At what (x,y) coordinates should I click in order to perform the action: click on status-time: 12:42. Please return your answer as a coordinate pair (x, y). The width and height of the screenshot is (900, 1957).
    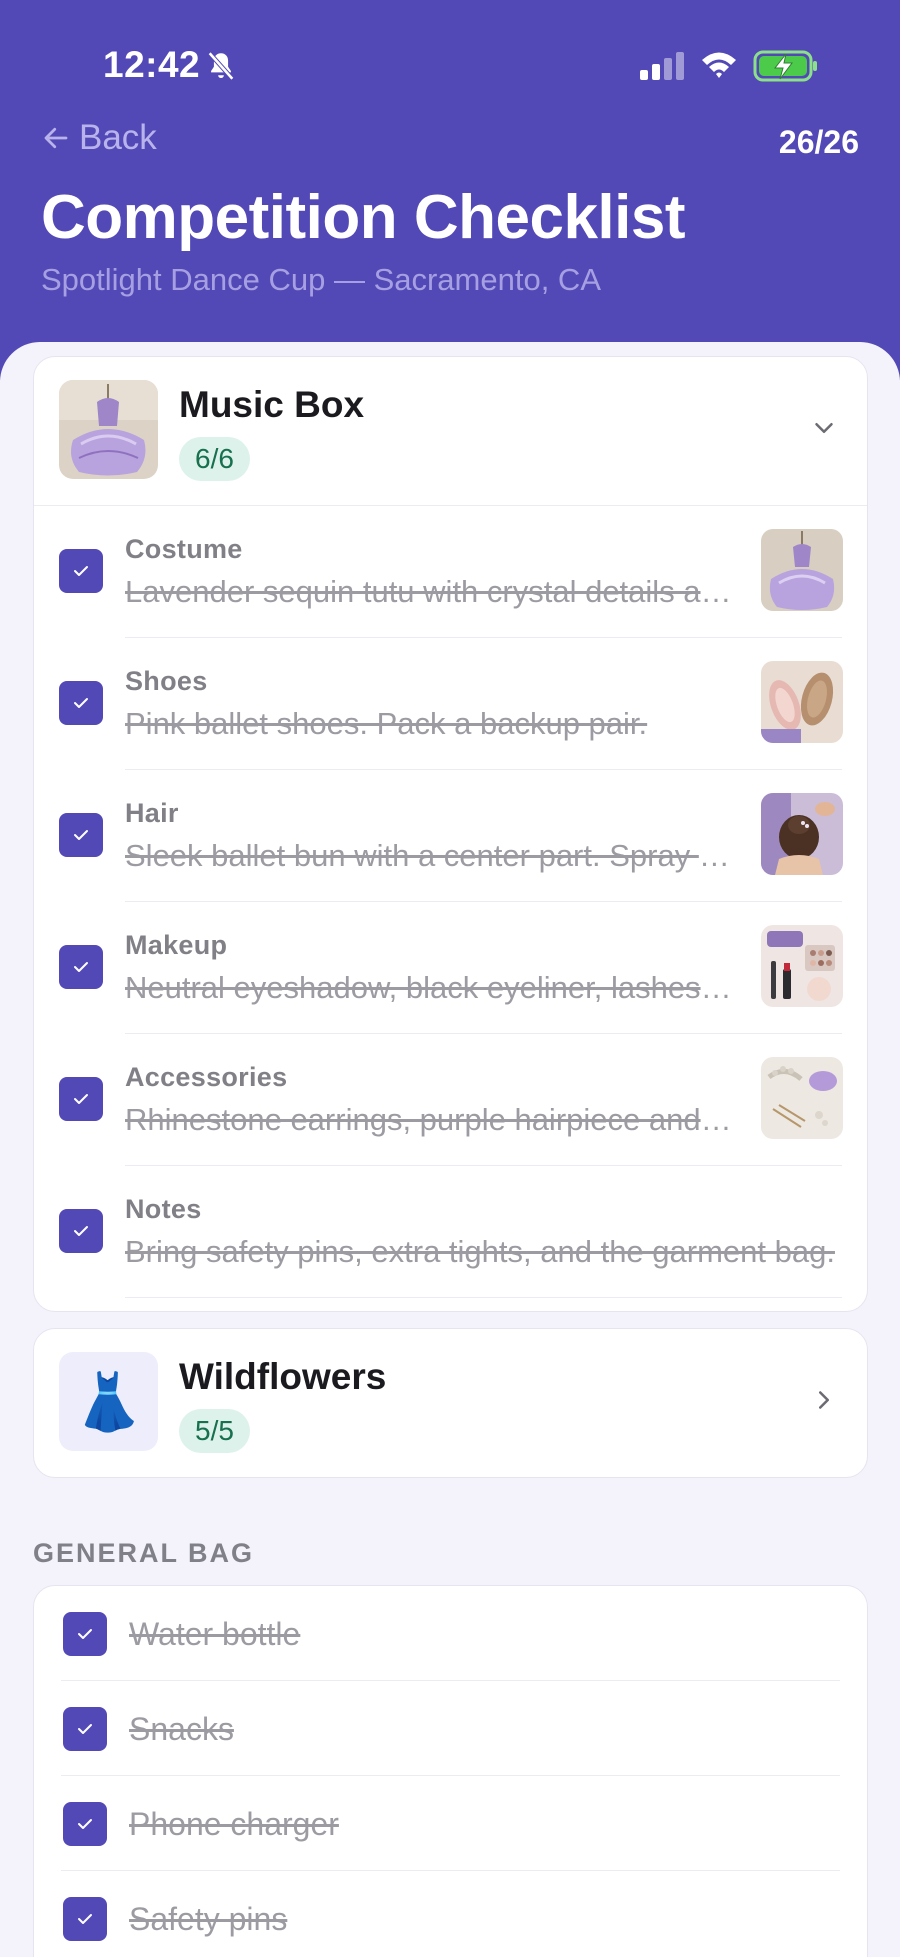
    Looking at the image, I should click on (152, 64).